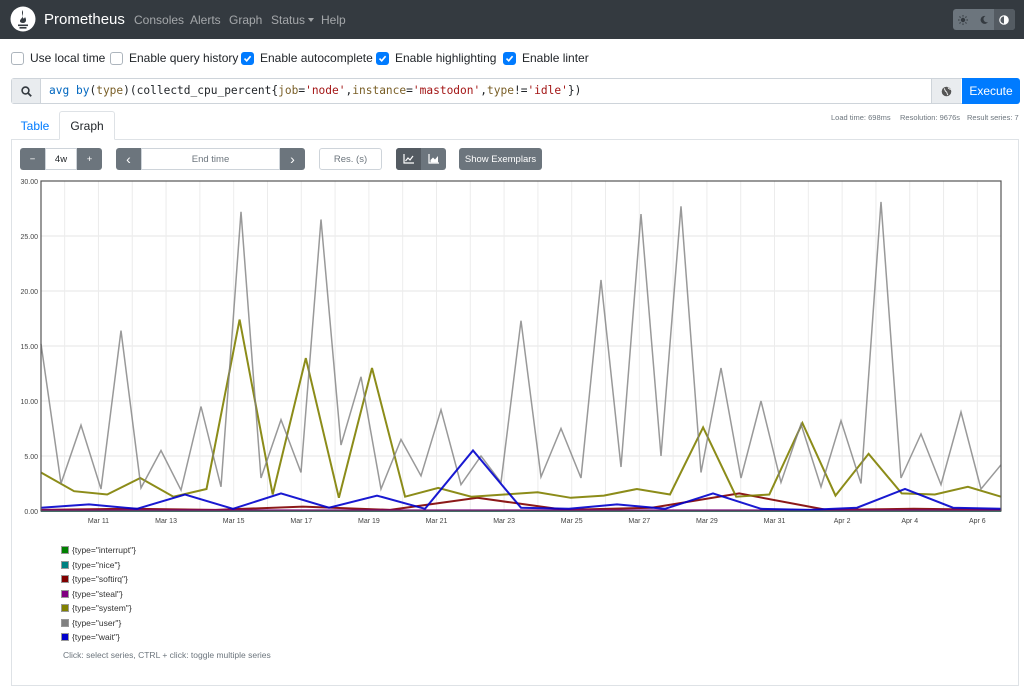 This screenshot has height=689, width=1024. I want to click on enable-linter-checkbox, so click(509, 58).